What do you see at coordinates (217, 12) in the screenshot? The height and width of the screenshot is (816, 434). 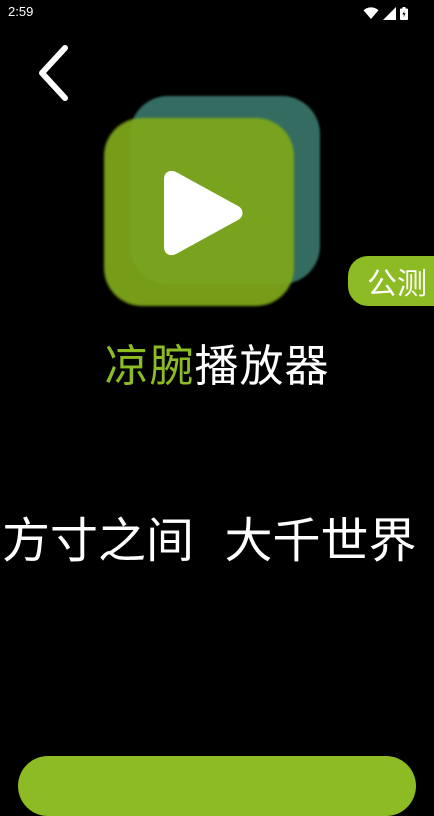 I see `status-bar: 2:59` at bounding box center [217, 12].